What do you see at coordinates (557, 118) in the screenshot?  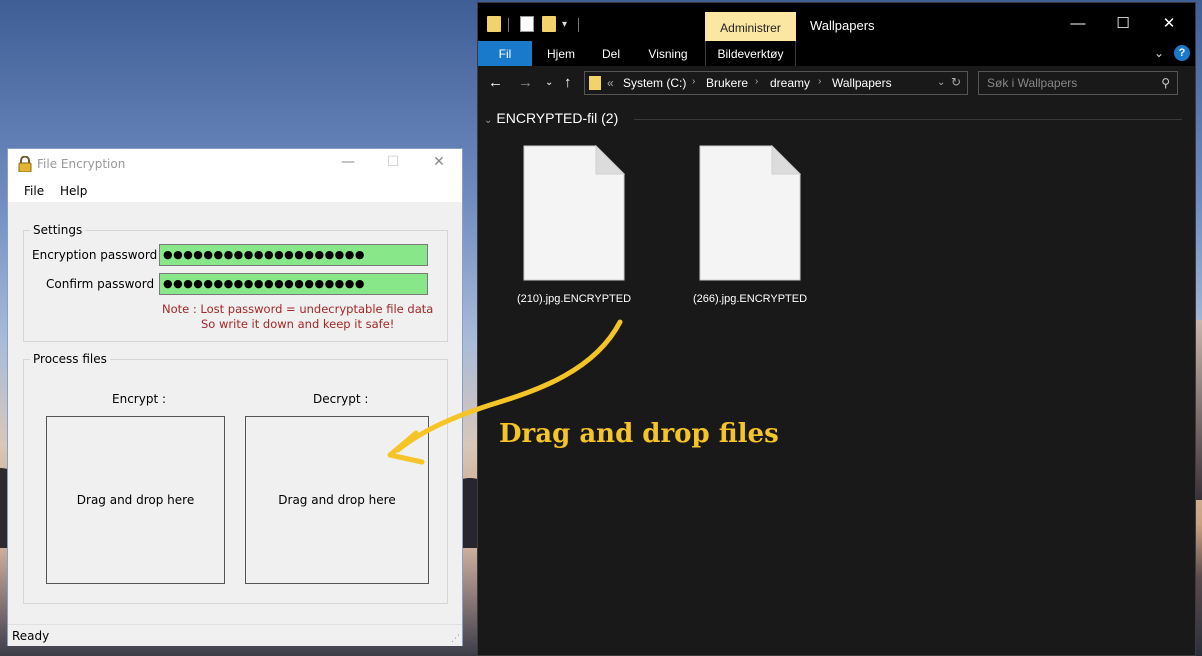 I see `group-title: ENCRYPTED-fil (2)` at bounding box center [557, 118].